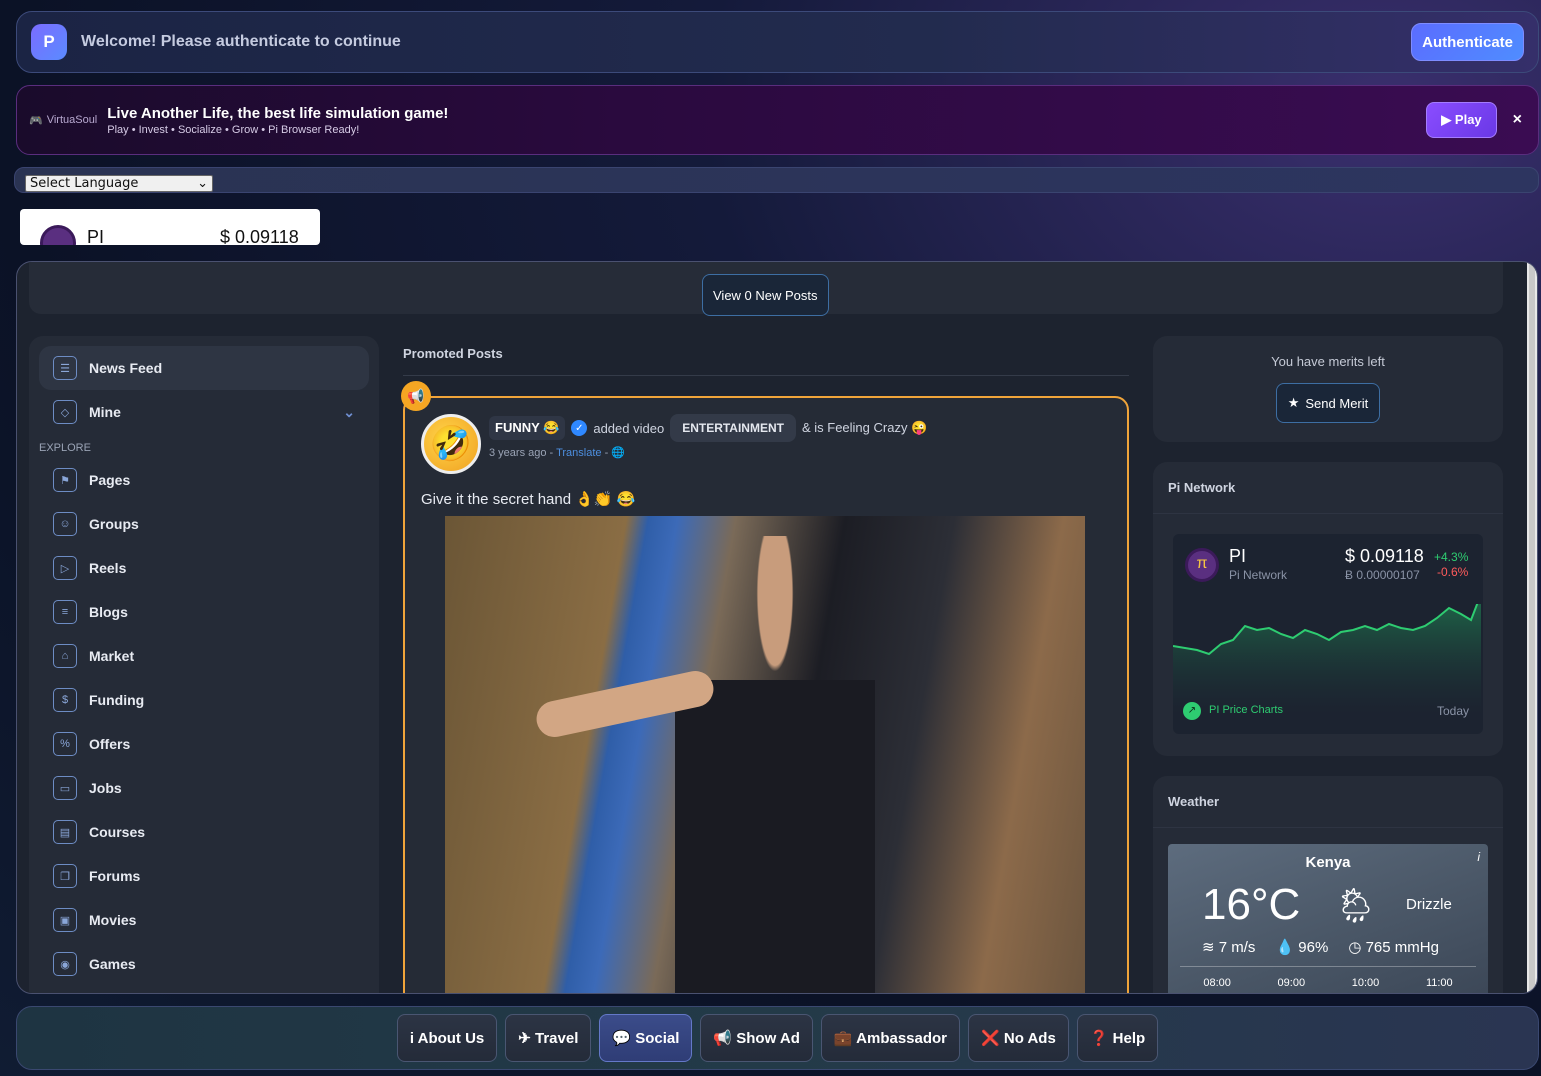 Image resolution: width=1541 pixels, height=1076 pixels. I want to click on ad-close-icon: ×, so click(1517, 120).